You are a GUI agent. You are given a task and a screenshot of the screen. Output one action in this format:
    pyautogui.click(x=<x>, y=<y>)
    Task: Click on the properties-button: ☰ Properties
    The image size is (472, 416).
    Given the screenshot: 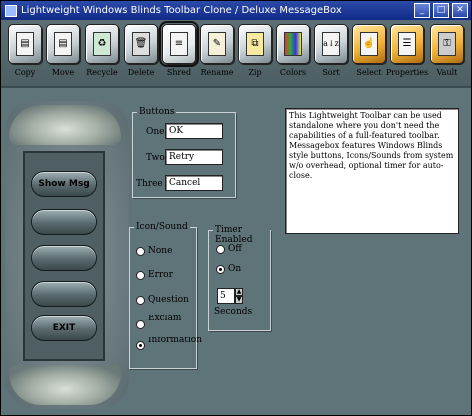 What is the action you would take?
    pyautogui.click(x=407, y=55)
    